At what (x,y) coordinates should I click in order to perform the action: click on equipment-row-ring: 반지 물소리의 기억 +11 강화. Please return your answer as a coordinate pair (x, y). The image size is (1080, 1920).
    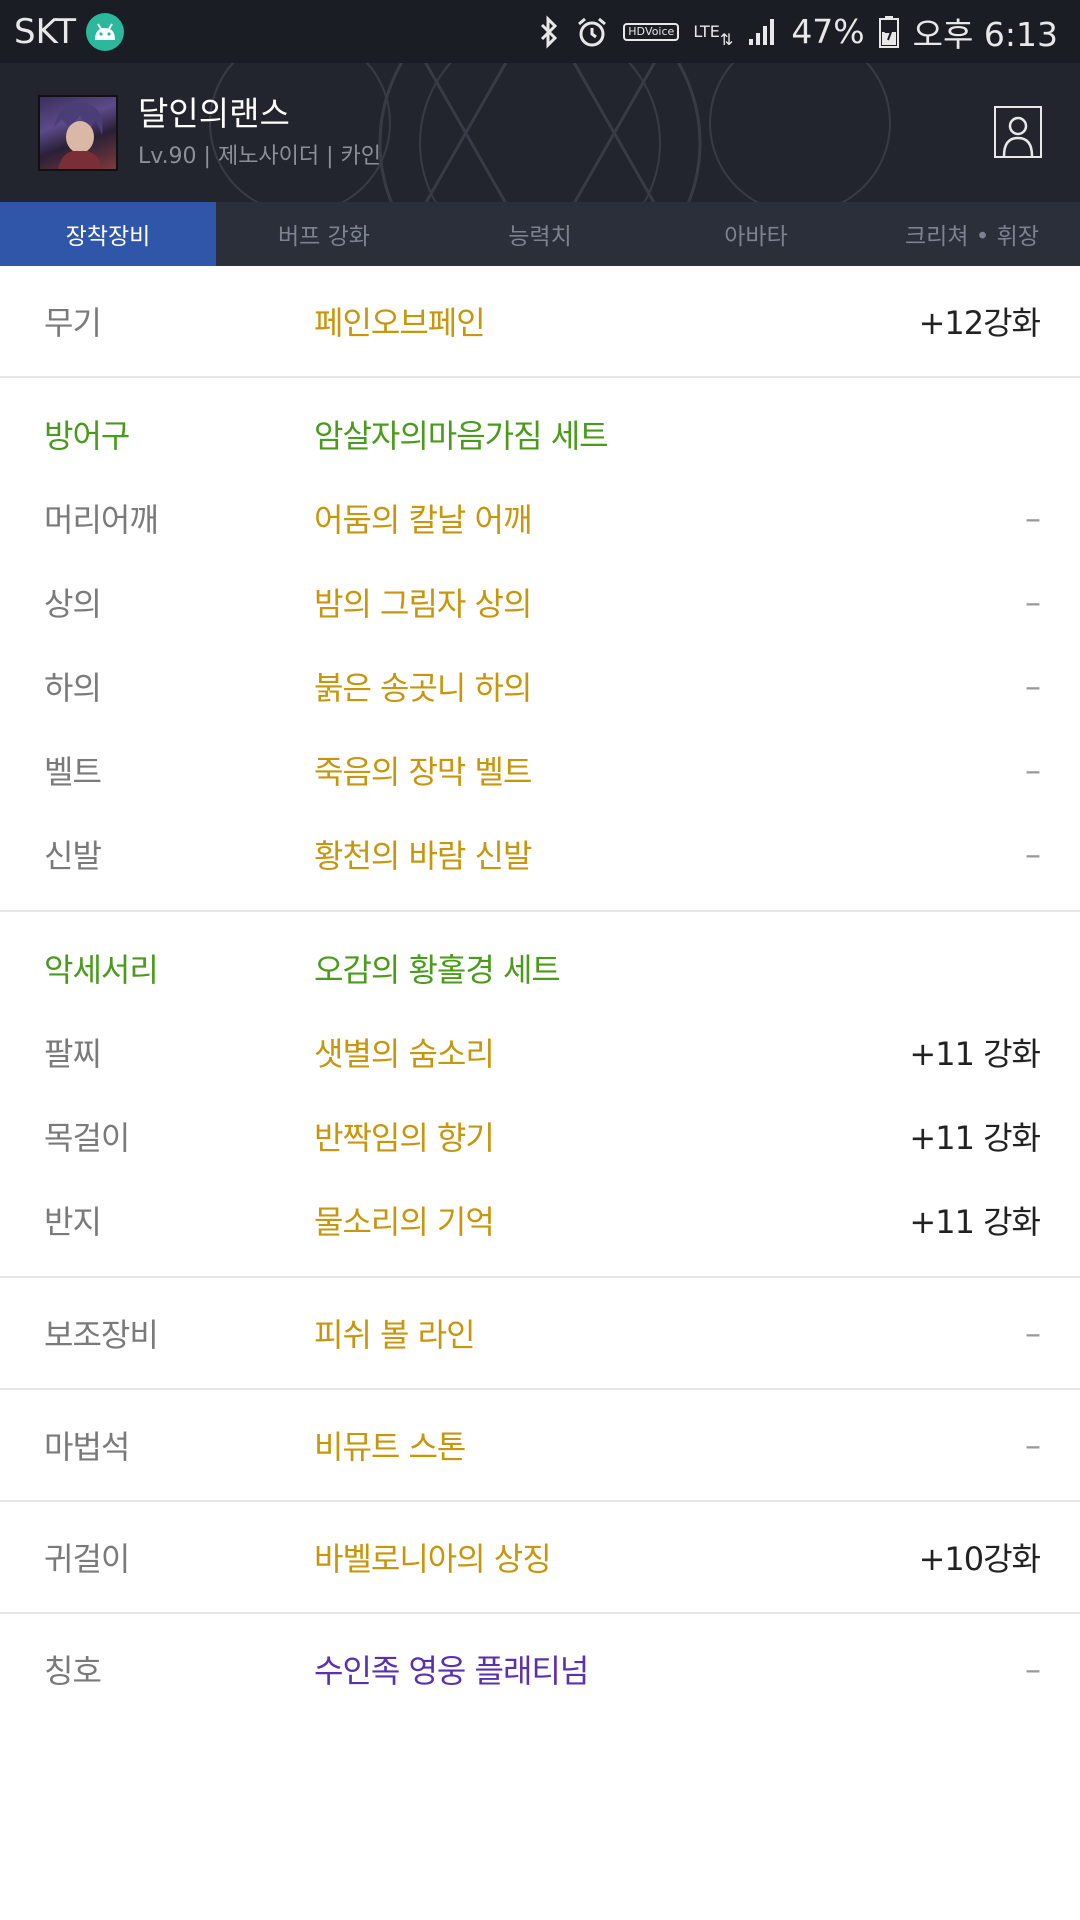
    Looking at the image, I should click on (540, 1220).